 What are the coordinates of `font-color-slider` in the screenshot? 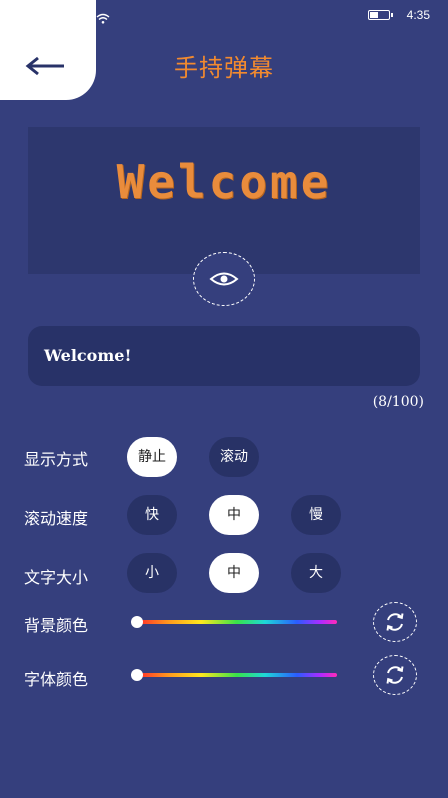 It's located at (237, 675).